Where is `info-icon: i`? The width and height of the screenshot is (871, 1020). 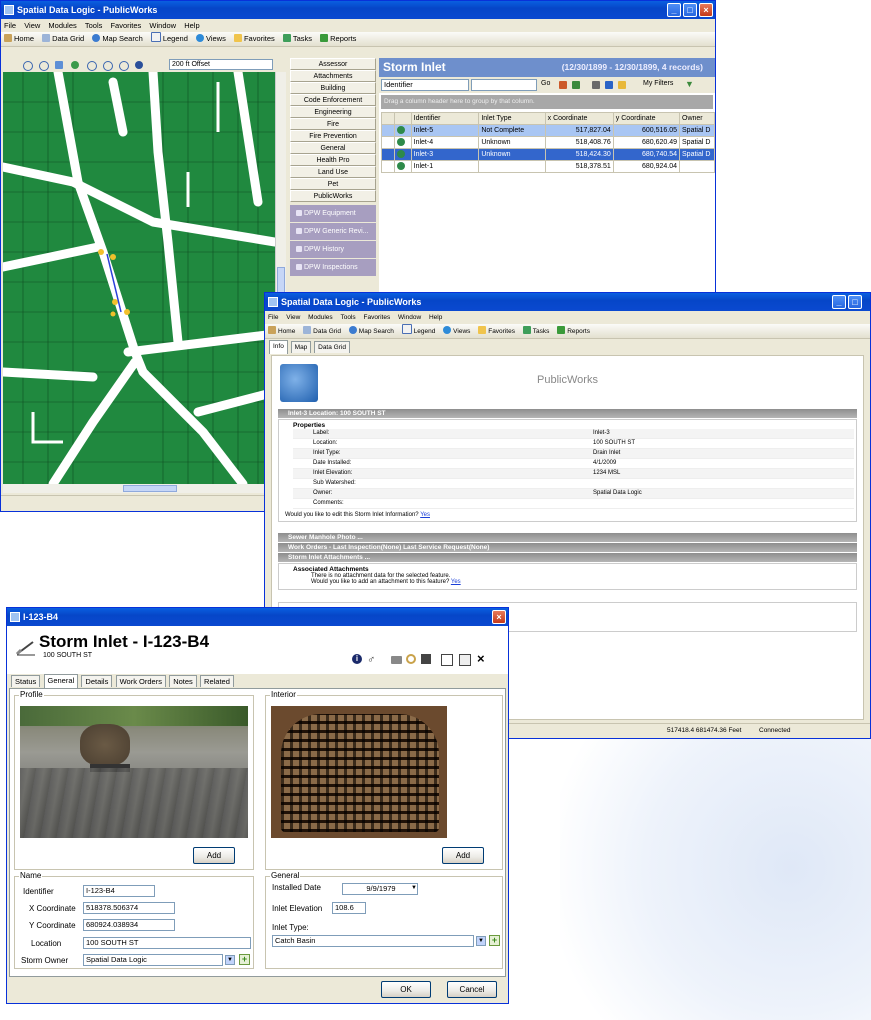 info-icon: i is located at coordinates (357, 659).